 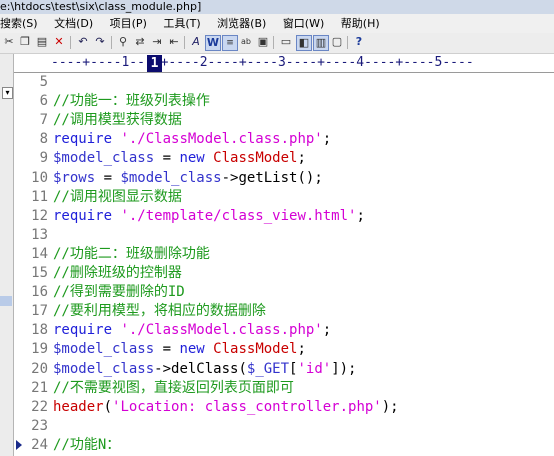 I want to click on menu-window: 窗口(W), so click(x=303, y=23).